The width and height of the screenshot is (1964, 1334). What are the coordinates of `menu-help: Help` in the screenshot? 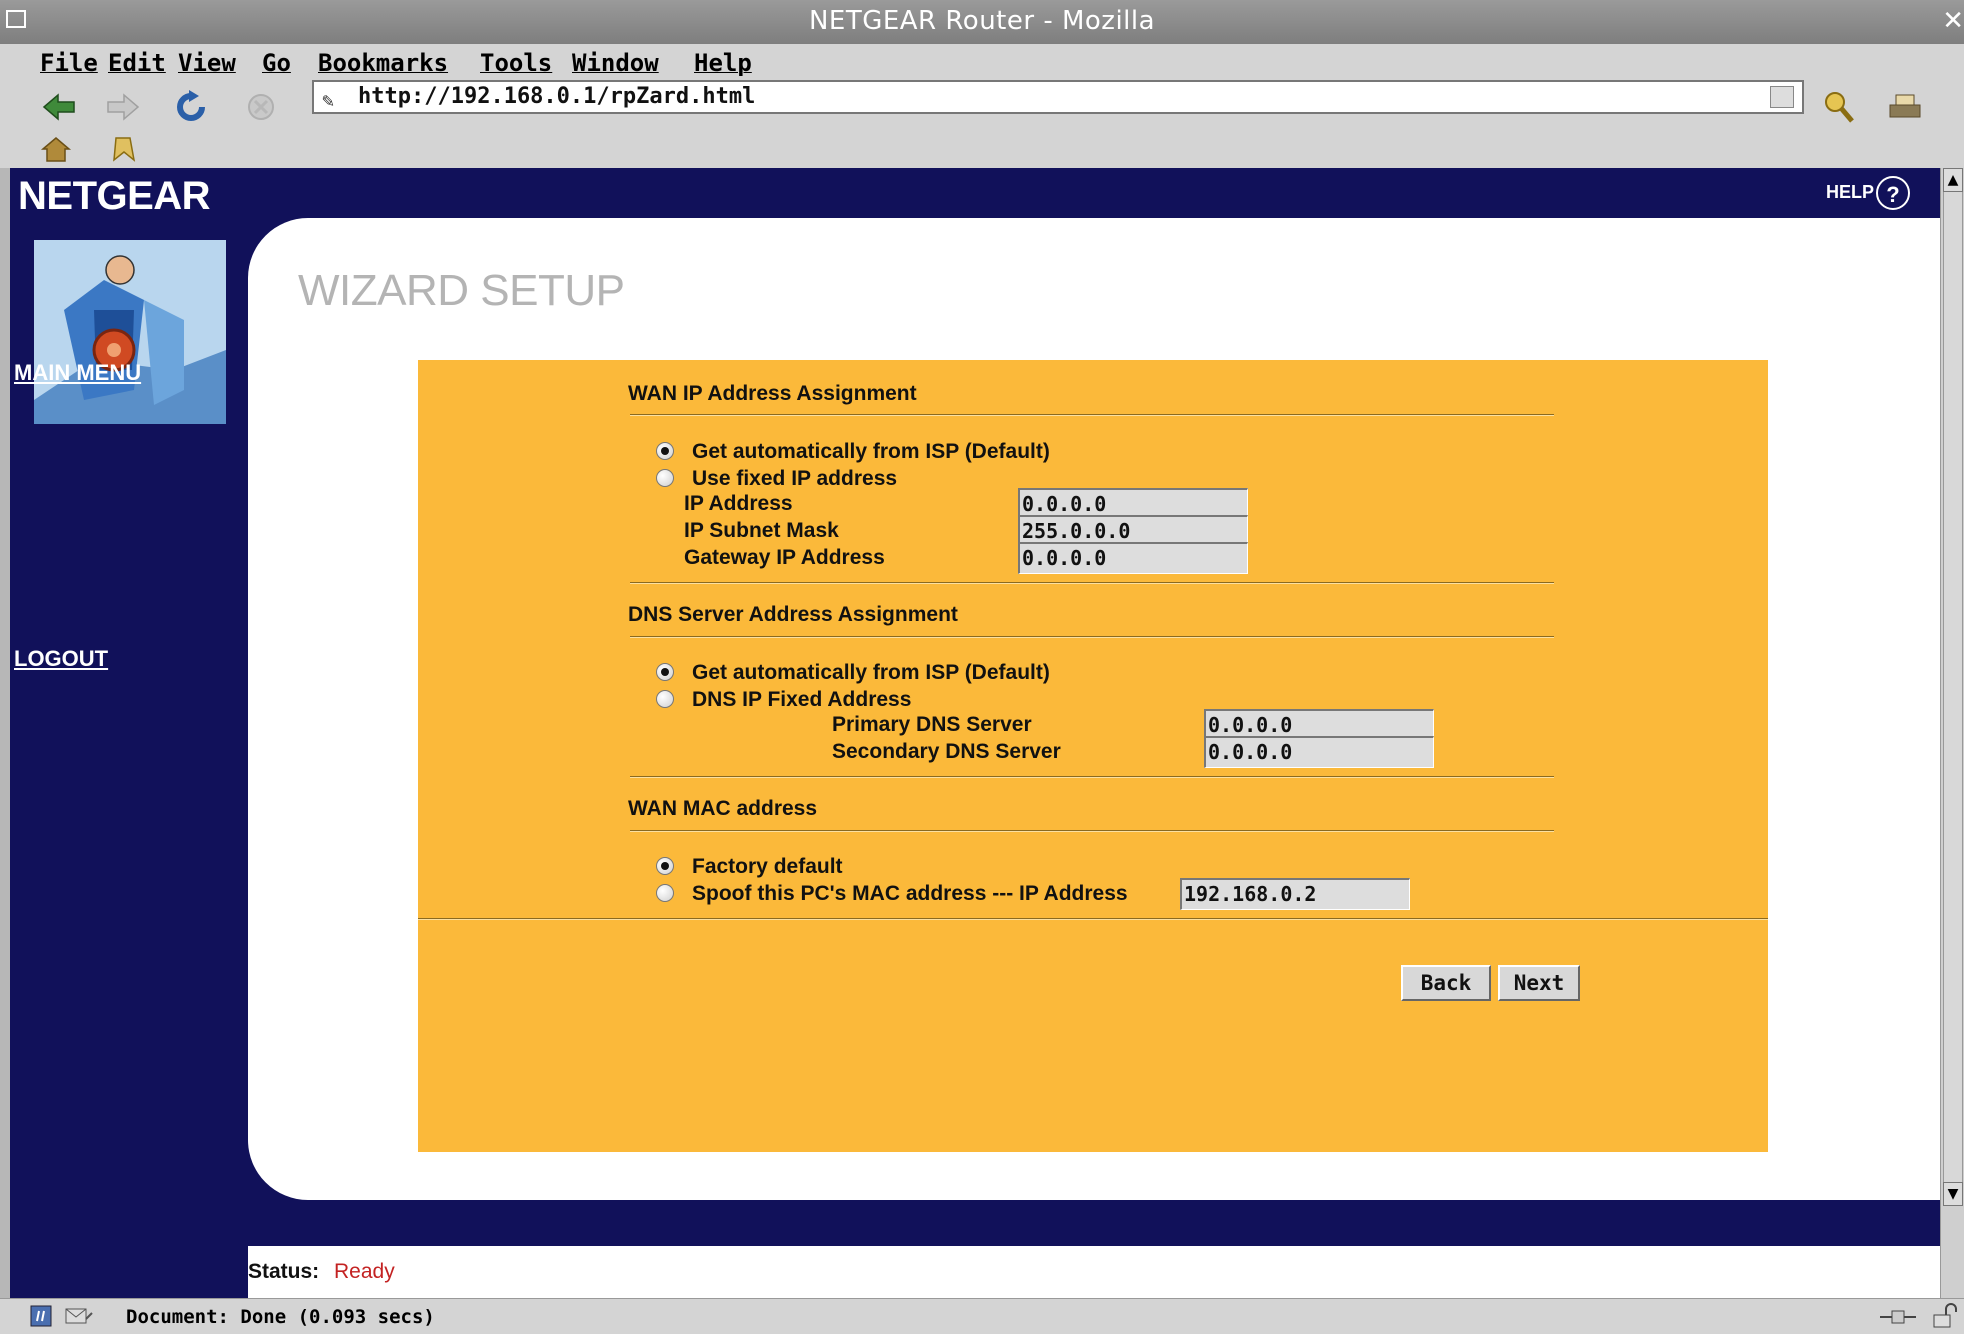 It's located at (723, 63).